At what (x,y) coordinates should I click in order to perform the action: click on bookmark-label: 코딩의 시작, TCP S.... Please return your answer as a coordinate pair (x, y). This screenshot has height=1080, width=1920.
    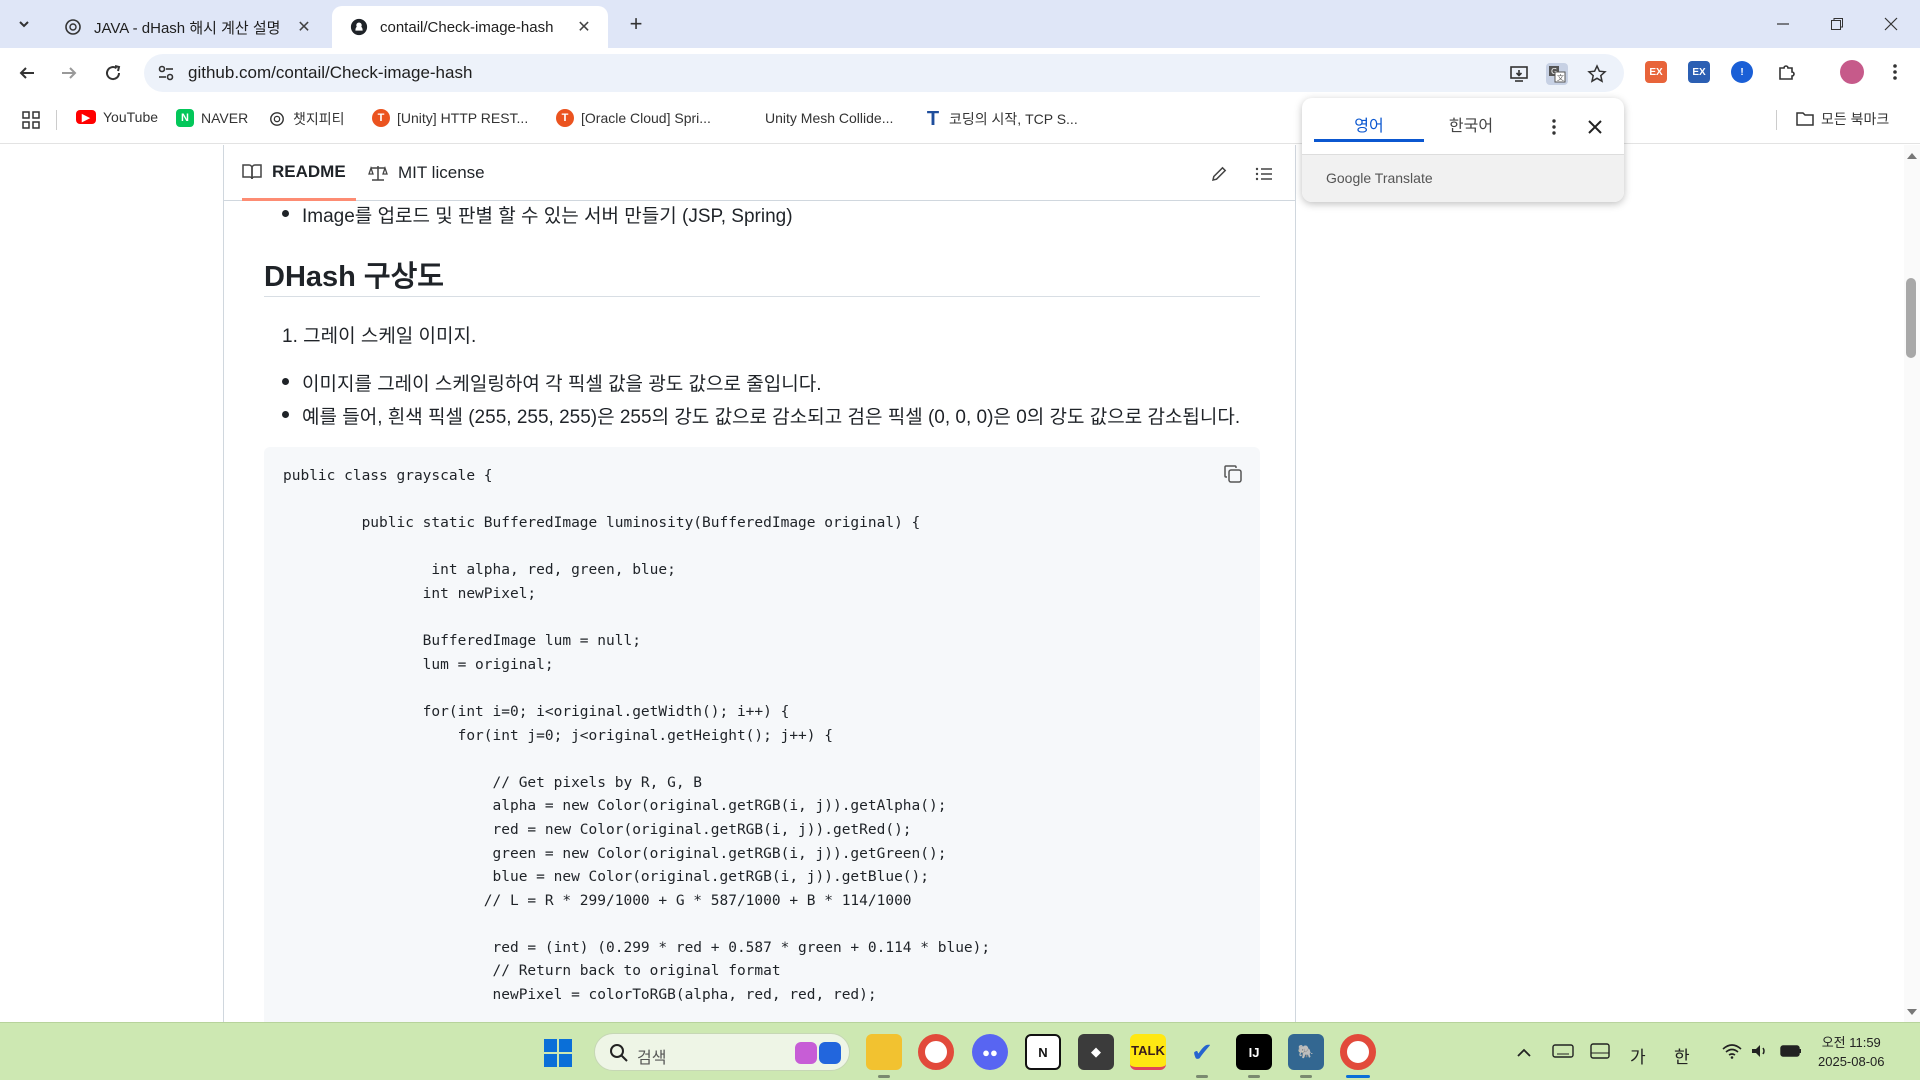
    Looking at the image, I should click on (1013, 119).